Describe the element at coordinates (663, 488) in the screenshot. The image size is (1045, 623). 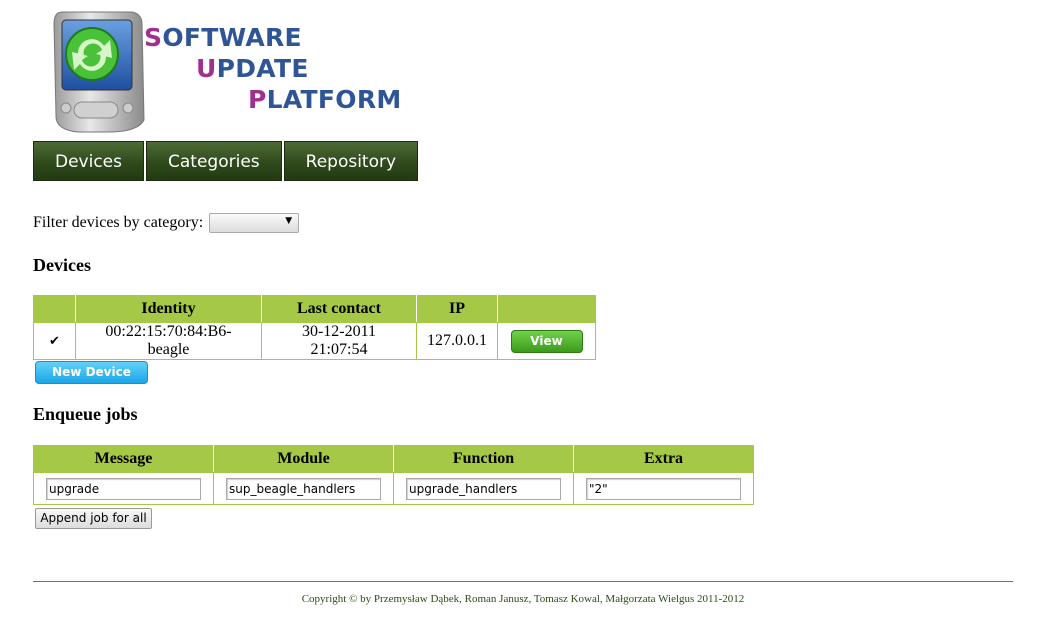
I see `extra-input: "2"` at that location.